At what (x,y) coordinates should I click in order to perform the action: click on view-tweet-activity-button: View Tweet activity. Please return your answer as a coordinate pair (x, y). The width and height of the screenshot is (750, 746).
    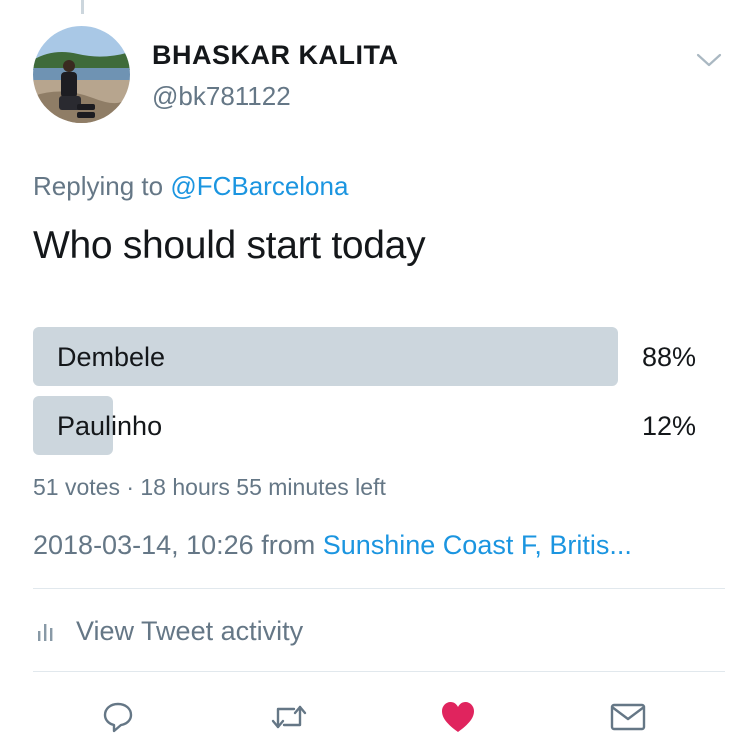
    Looking at the image, I should click on (169, 631).